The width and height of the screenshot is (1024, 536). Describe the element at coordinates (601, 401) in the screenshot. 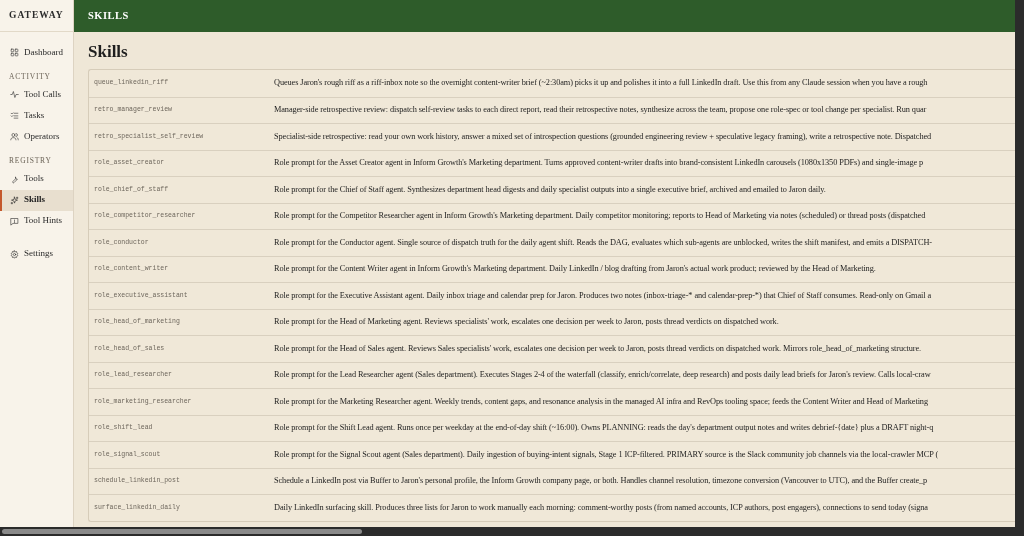

I see `skill-description: Role prompt for the Marketing Researcher agent. Weekly trends, content gaps, and resonance analysis in the managed AI infra and RevOps tooling space; feeds the Content Writer and Head of Marketing` at that location.